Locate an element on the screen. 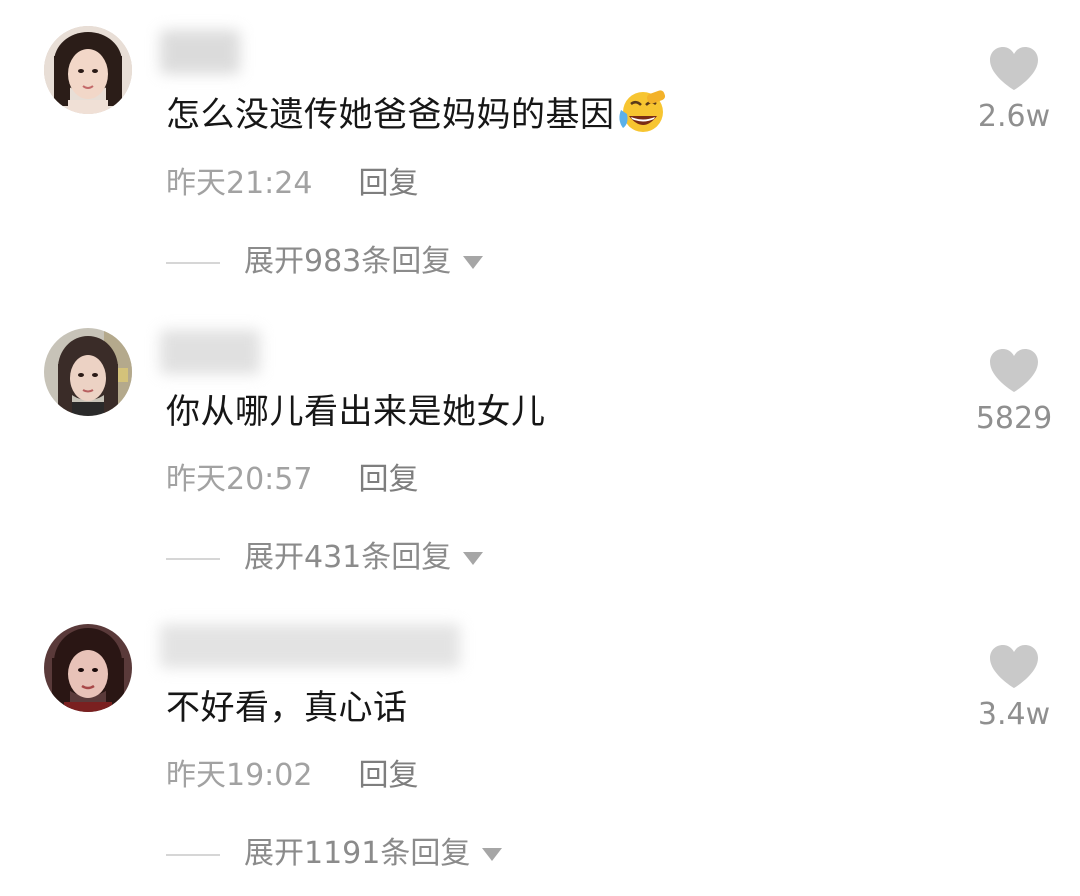 The height and width of the screenshot is (896, 1080). like-button: 2.6w is located at coordinates (1014, 90).